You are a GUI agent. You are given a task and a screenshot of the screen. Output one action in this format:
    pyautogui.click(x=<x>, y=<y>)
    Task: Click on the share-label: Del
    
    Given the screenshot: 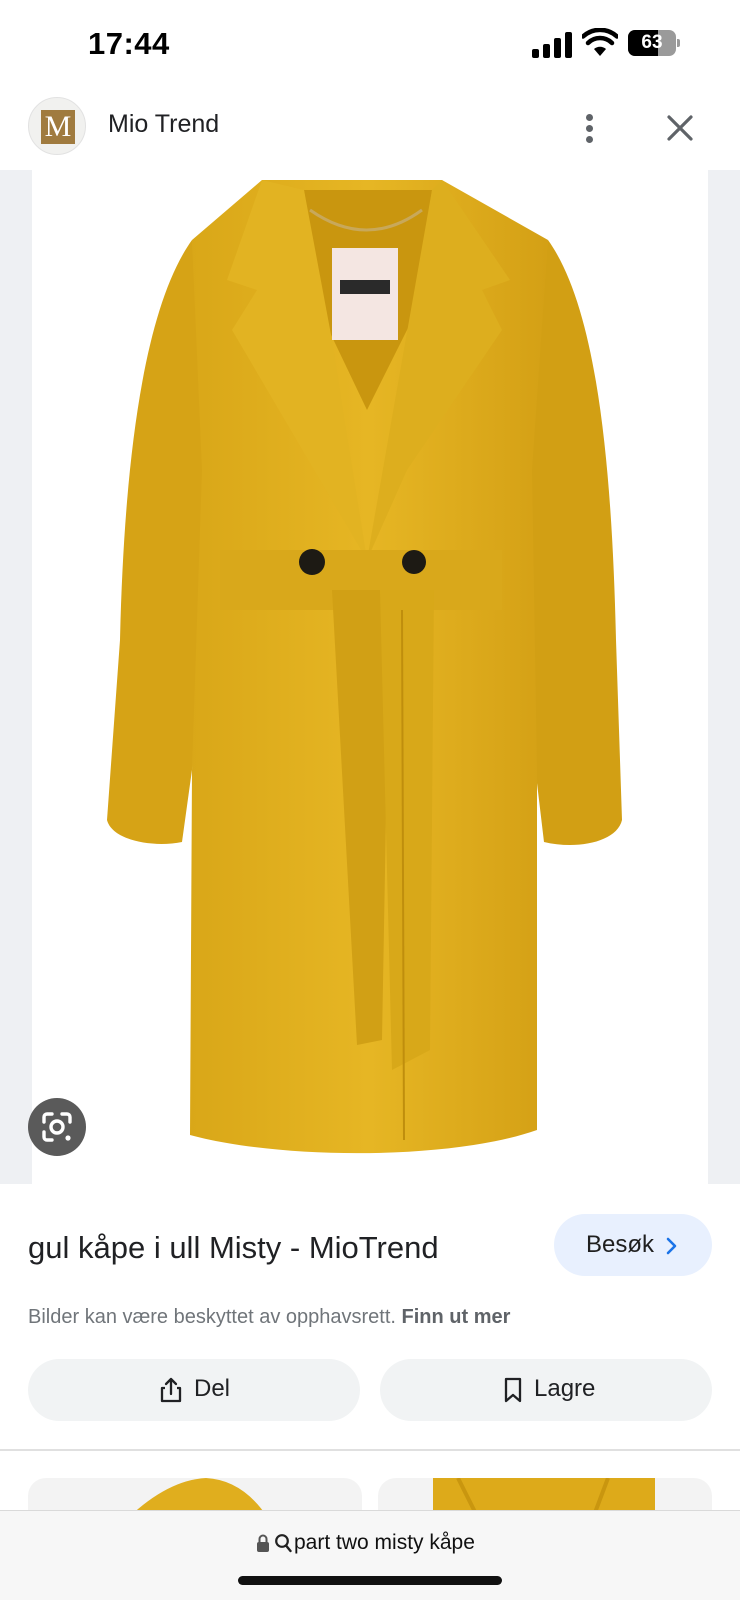 What is the action you would take?
    pyautogui.click(x=212, y=1388)
    